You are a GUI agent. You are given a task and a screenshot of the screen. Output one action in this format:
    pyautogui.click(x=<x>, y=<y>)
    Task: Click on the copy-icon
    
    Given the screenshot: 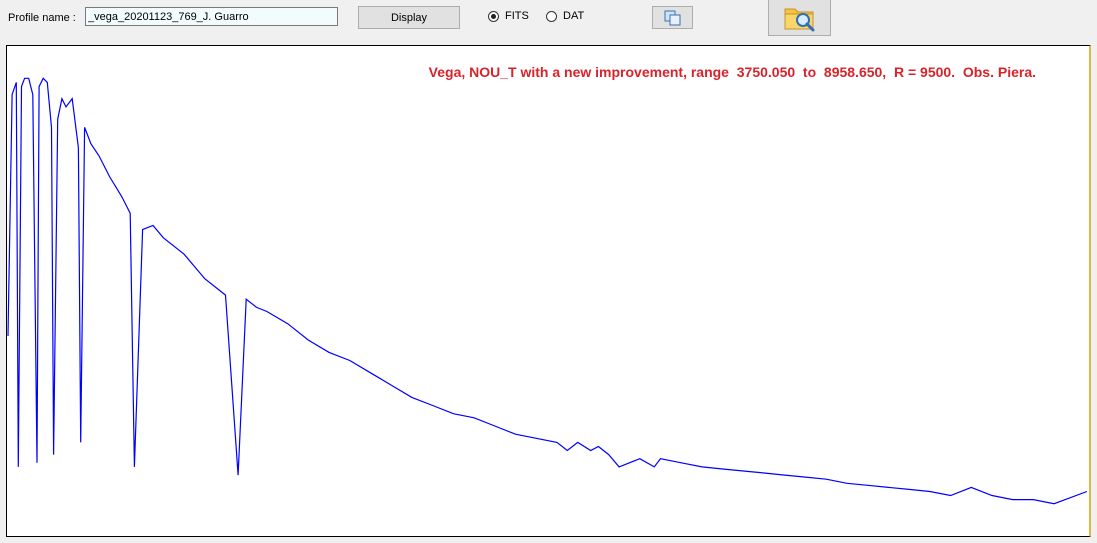 What is the action you would take?
    pyautogui.click(x=672, y=17)
    